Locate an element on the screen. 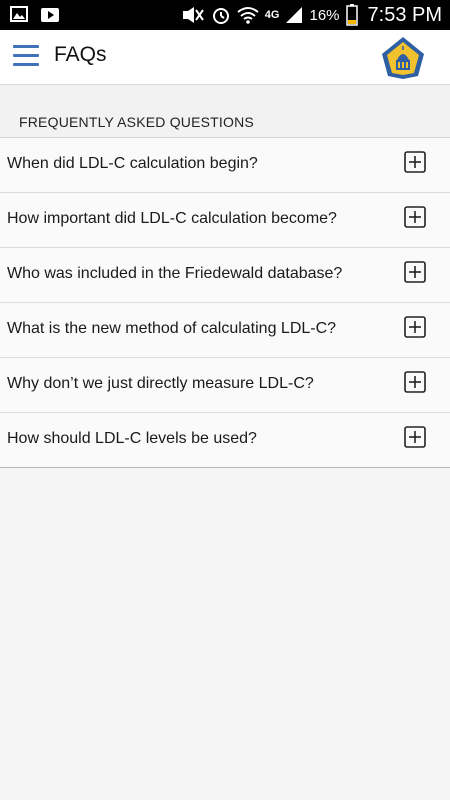  signal-icon is located at coordinates (294, 15).